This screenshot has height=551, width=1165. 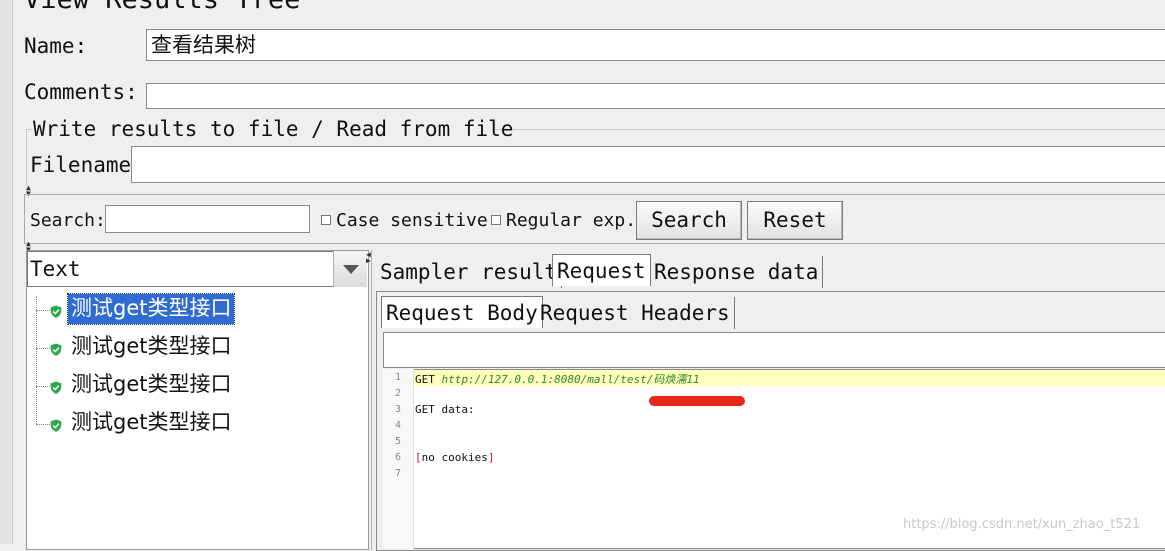 What do you see at coordinates (26, 157) in the screenshot?
I see `fileset-border-vertical` at bounding box center [26, 157].